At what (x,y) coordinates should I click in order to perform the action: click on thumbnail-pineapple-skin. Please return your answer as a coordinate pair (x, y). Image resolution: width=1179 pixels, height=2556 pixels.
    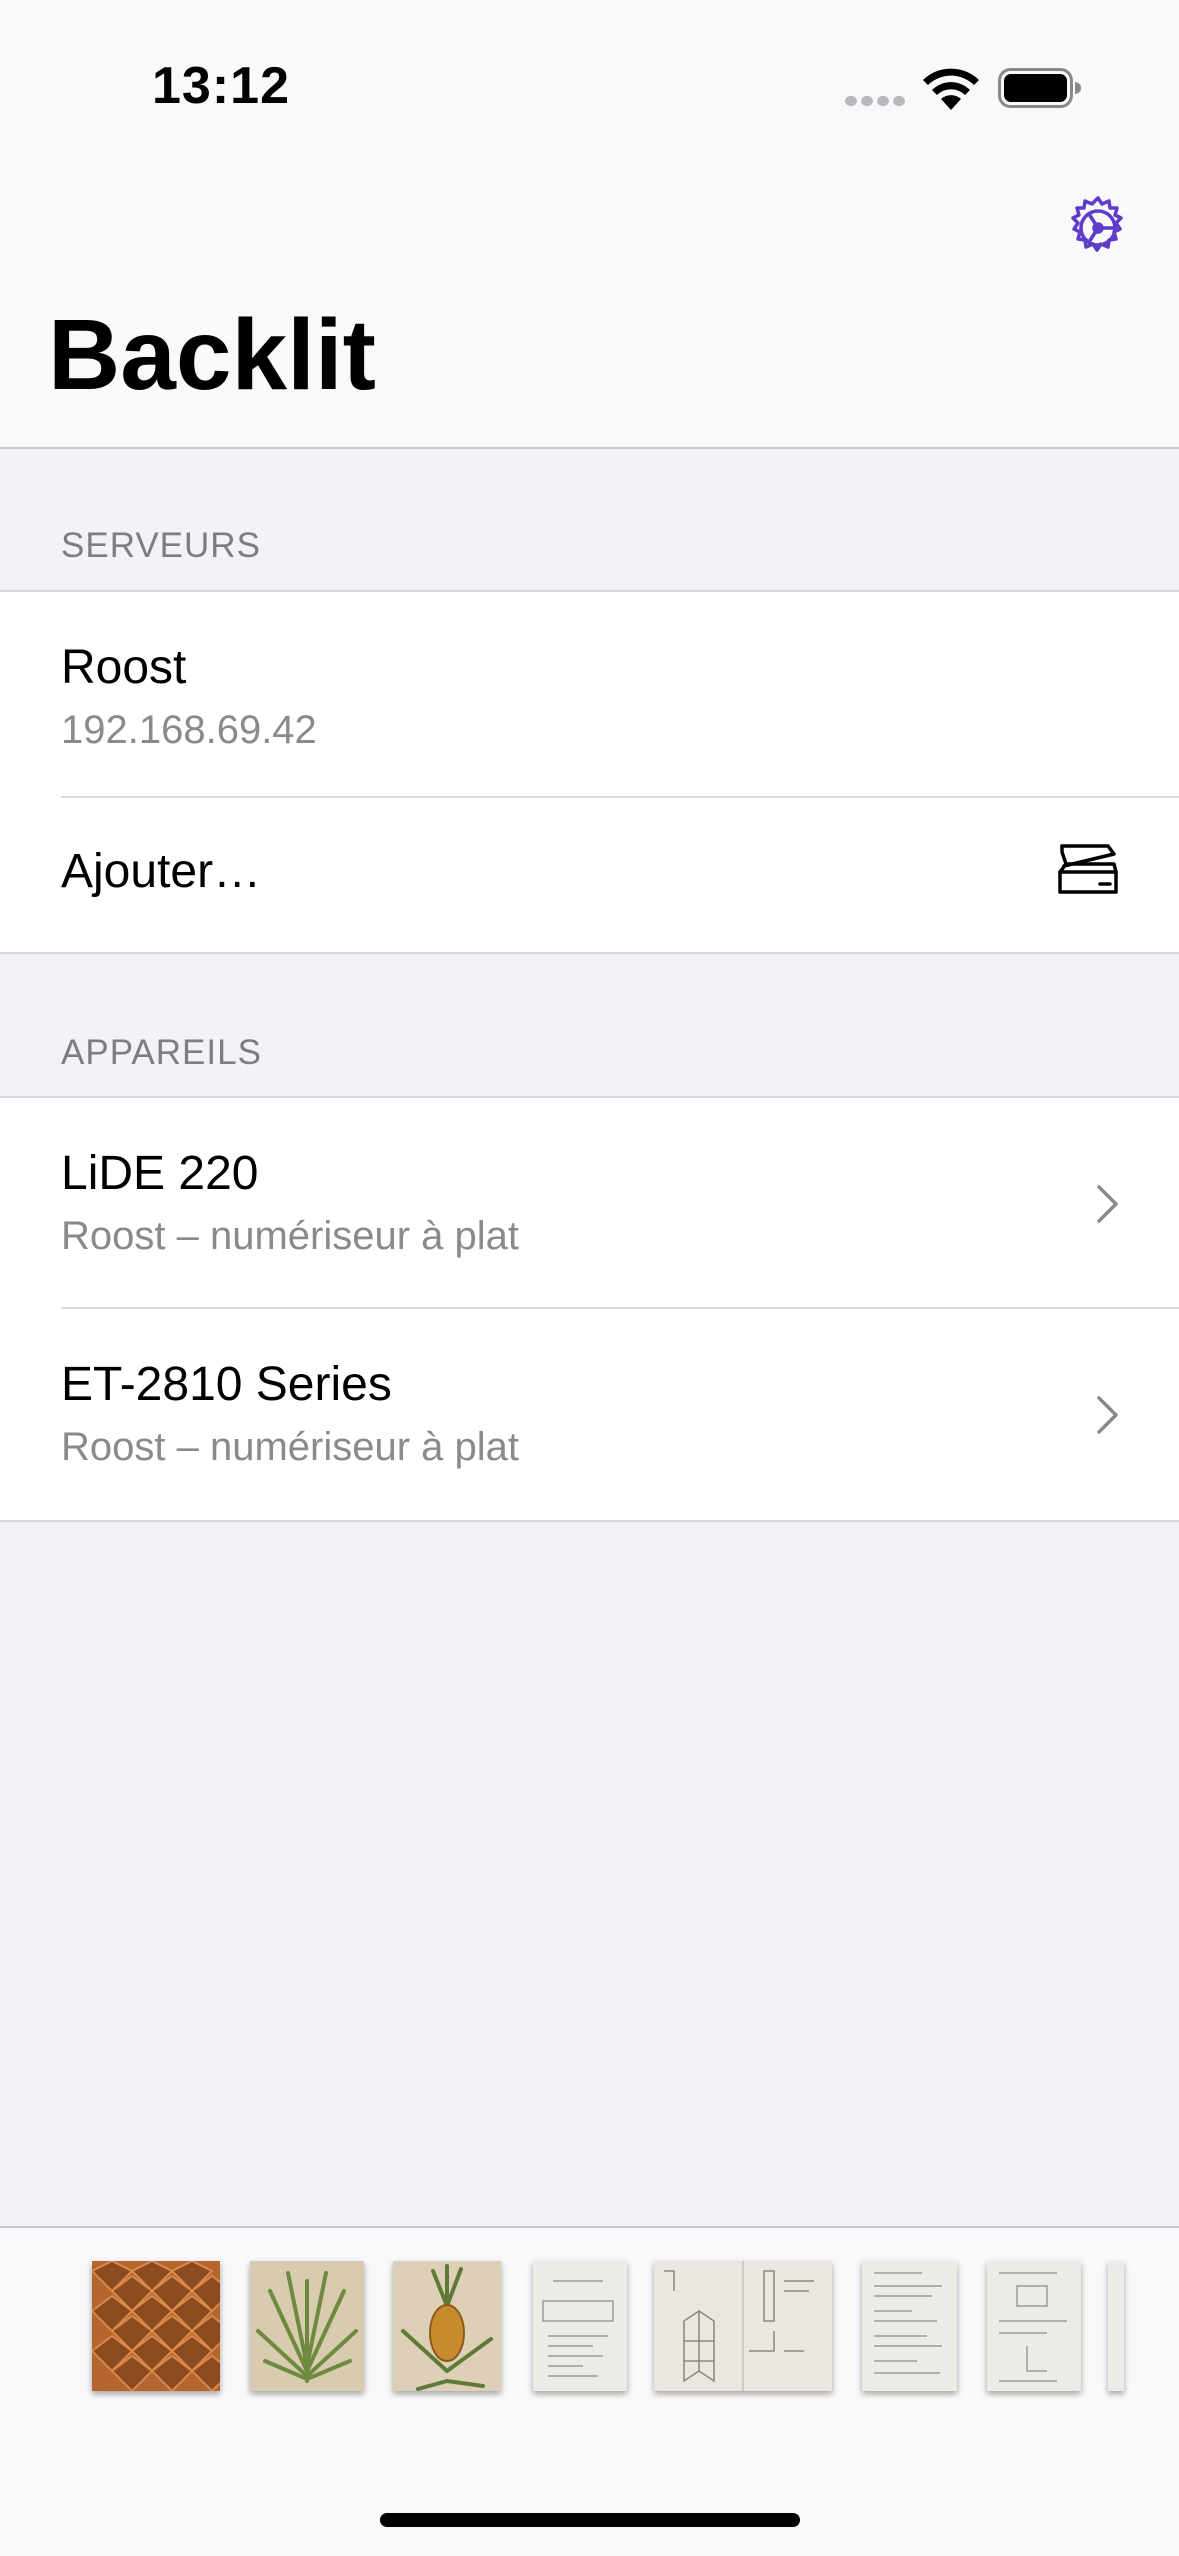
    Looking at the image, I should click on (156, 2326).